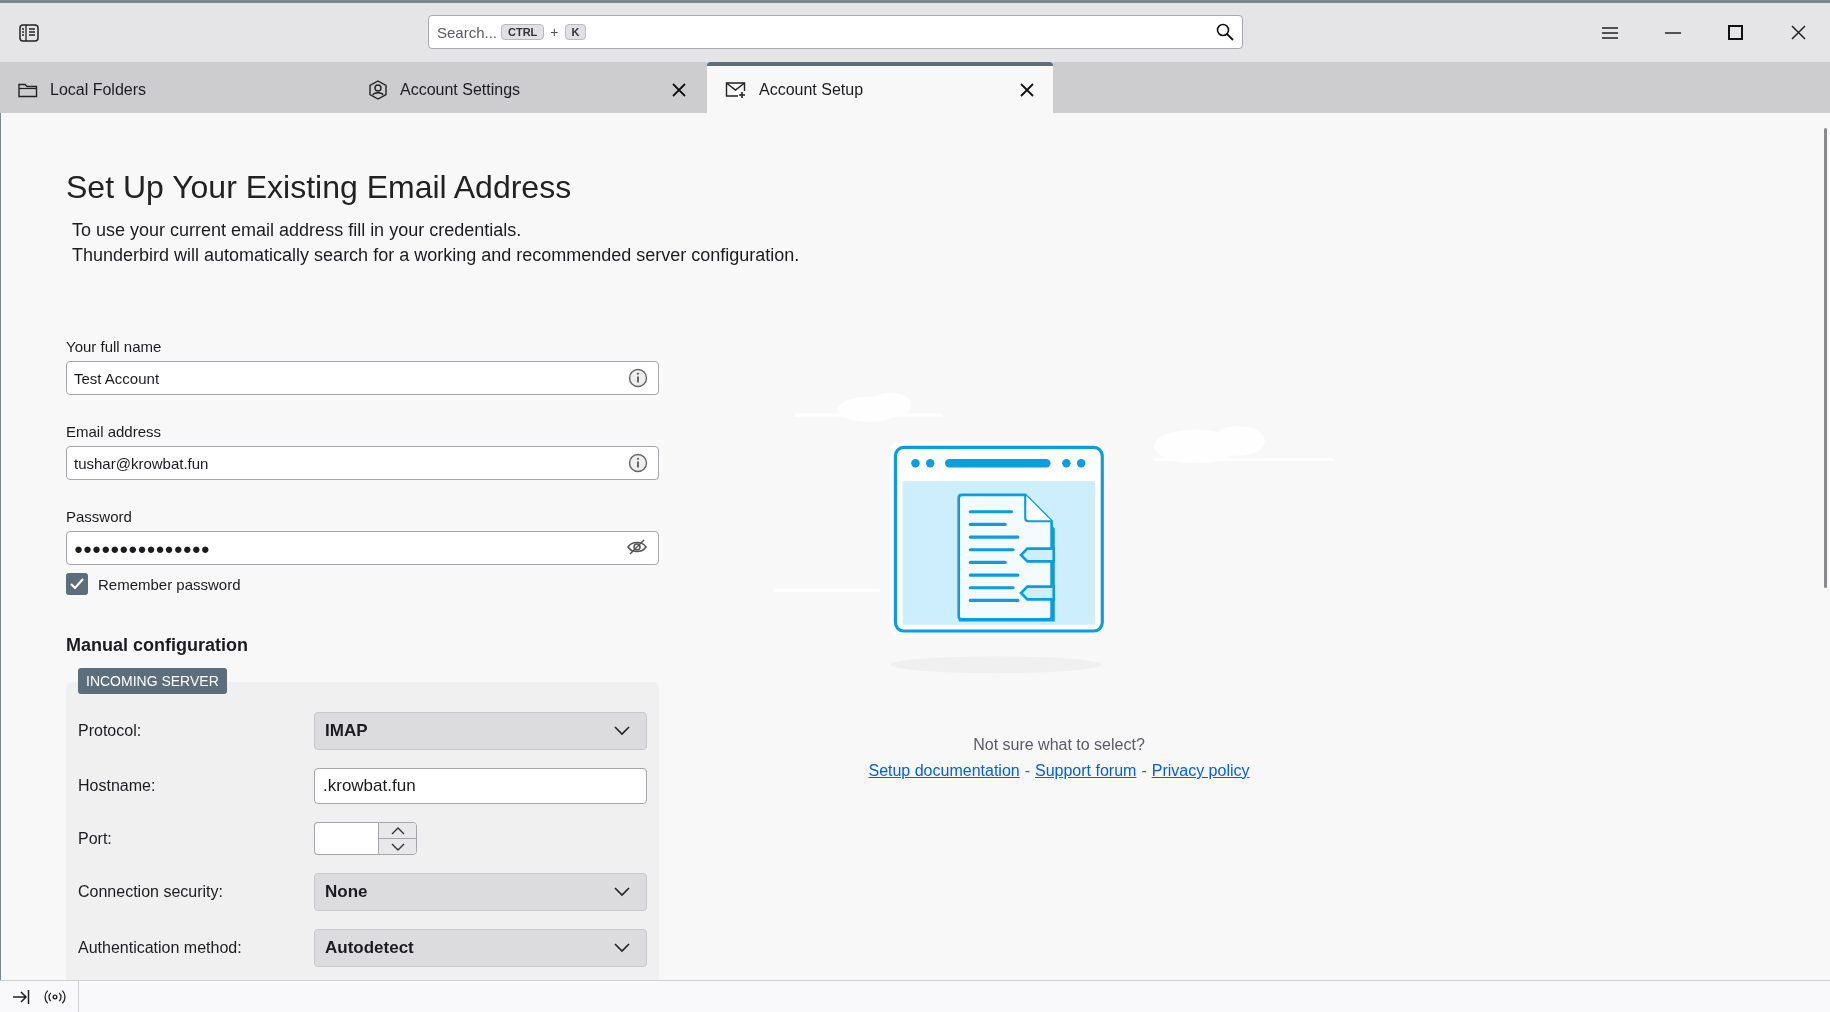  I want to click on field-label: Email address, so click(114, 431).